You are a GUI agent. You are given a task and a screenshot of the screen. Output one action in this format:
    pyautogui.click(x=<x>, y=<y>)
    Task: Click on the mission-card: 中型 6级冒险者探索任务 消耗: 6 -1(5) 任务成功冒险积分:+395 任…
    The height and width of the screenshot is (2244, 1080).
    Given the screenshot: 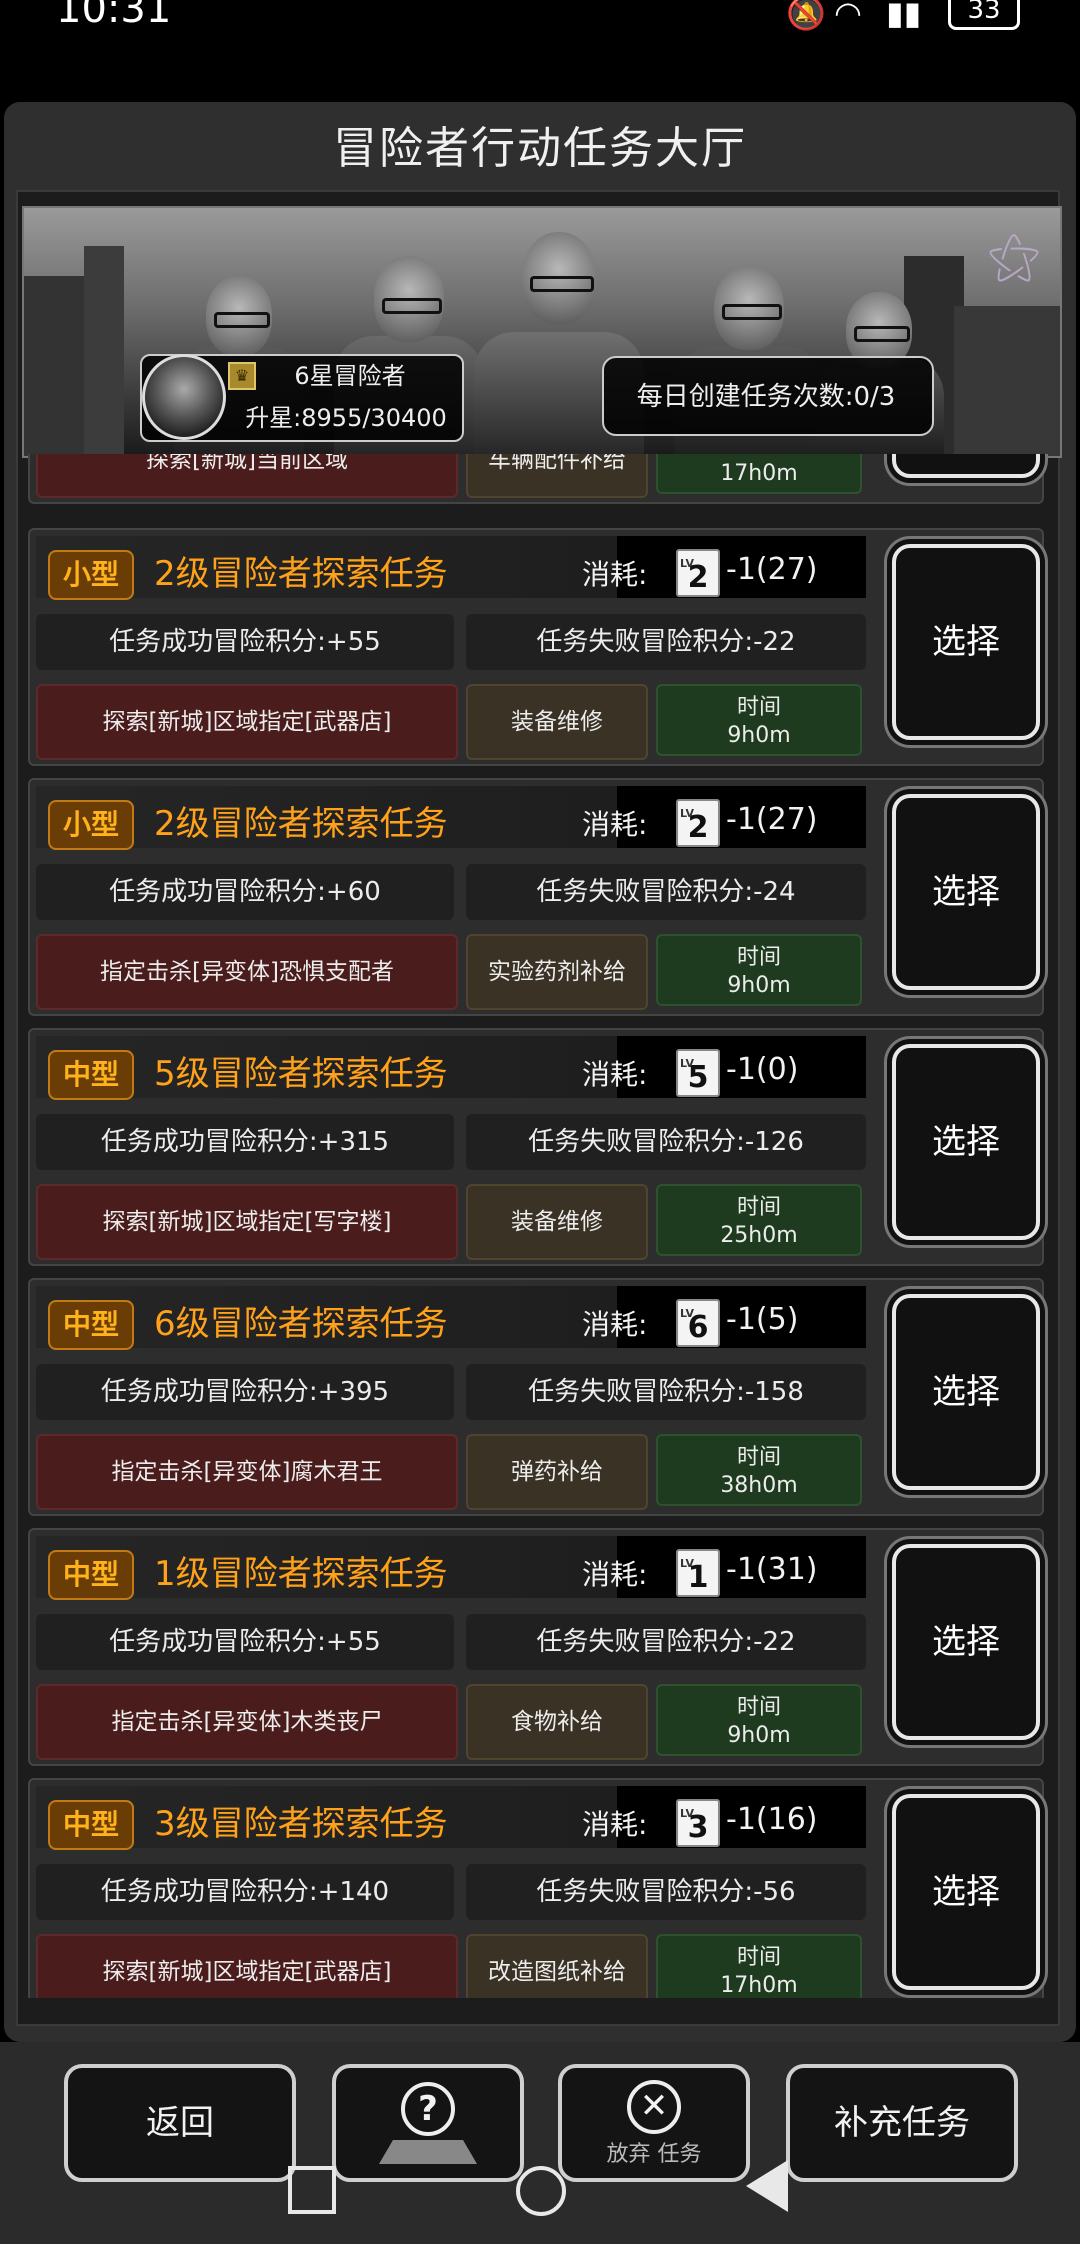 What is the action you would take?
    pyautogui.click(x=536, y=1397)
    